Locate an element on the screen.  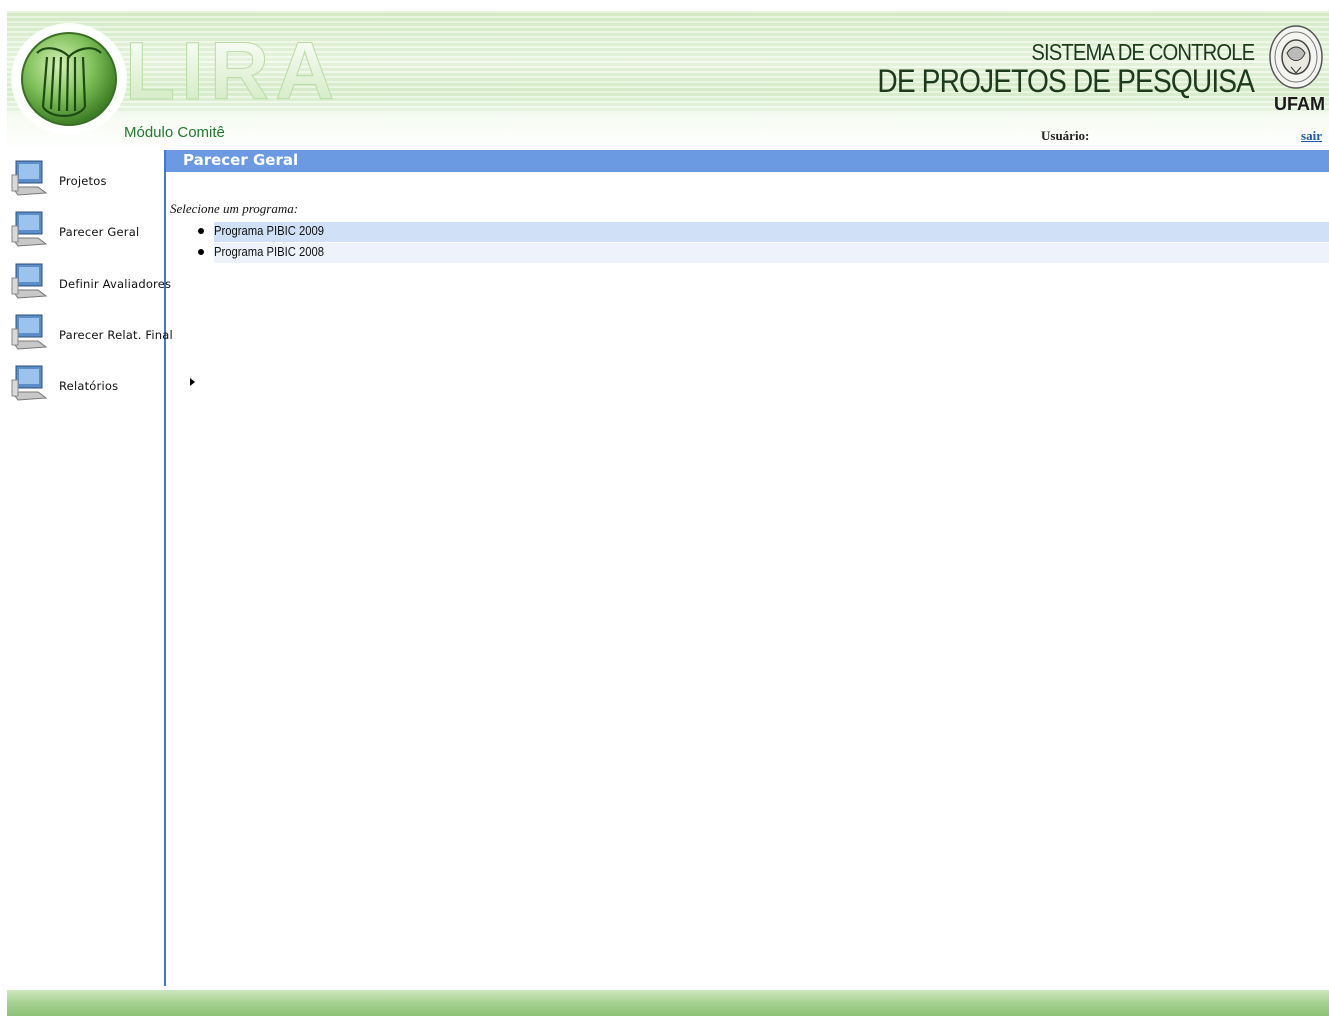
program-label: Programa PIBIC 2008 is located at coordinates (269, 252).